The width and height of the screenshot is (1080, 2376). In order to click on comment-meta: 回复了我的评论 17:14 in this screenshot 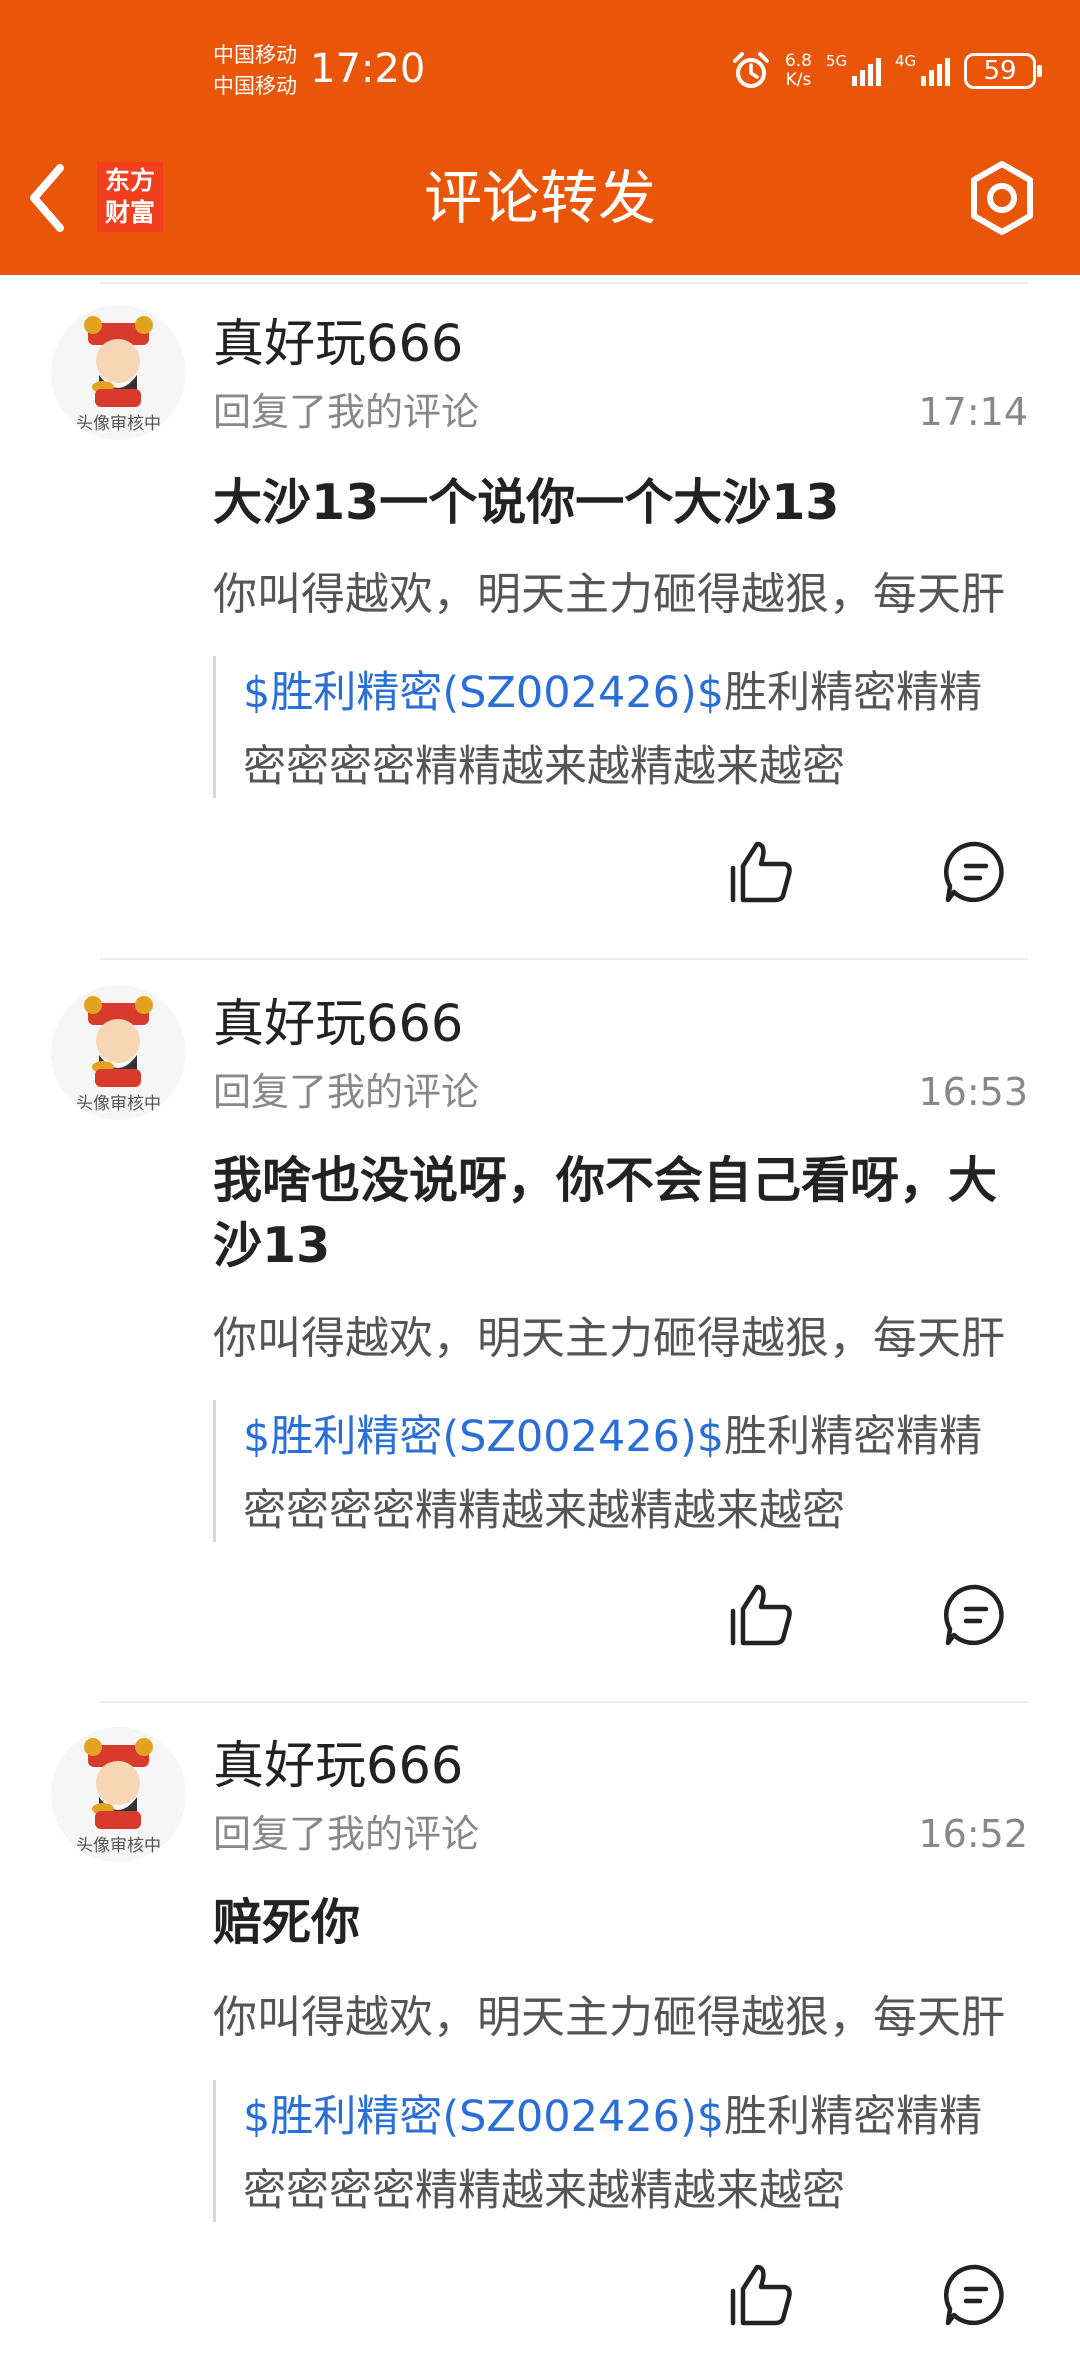, I will do `click(620, 412)`.